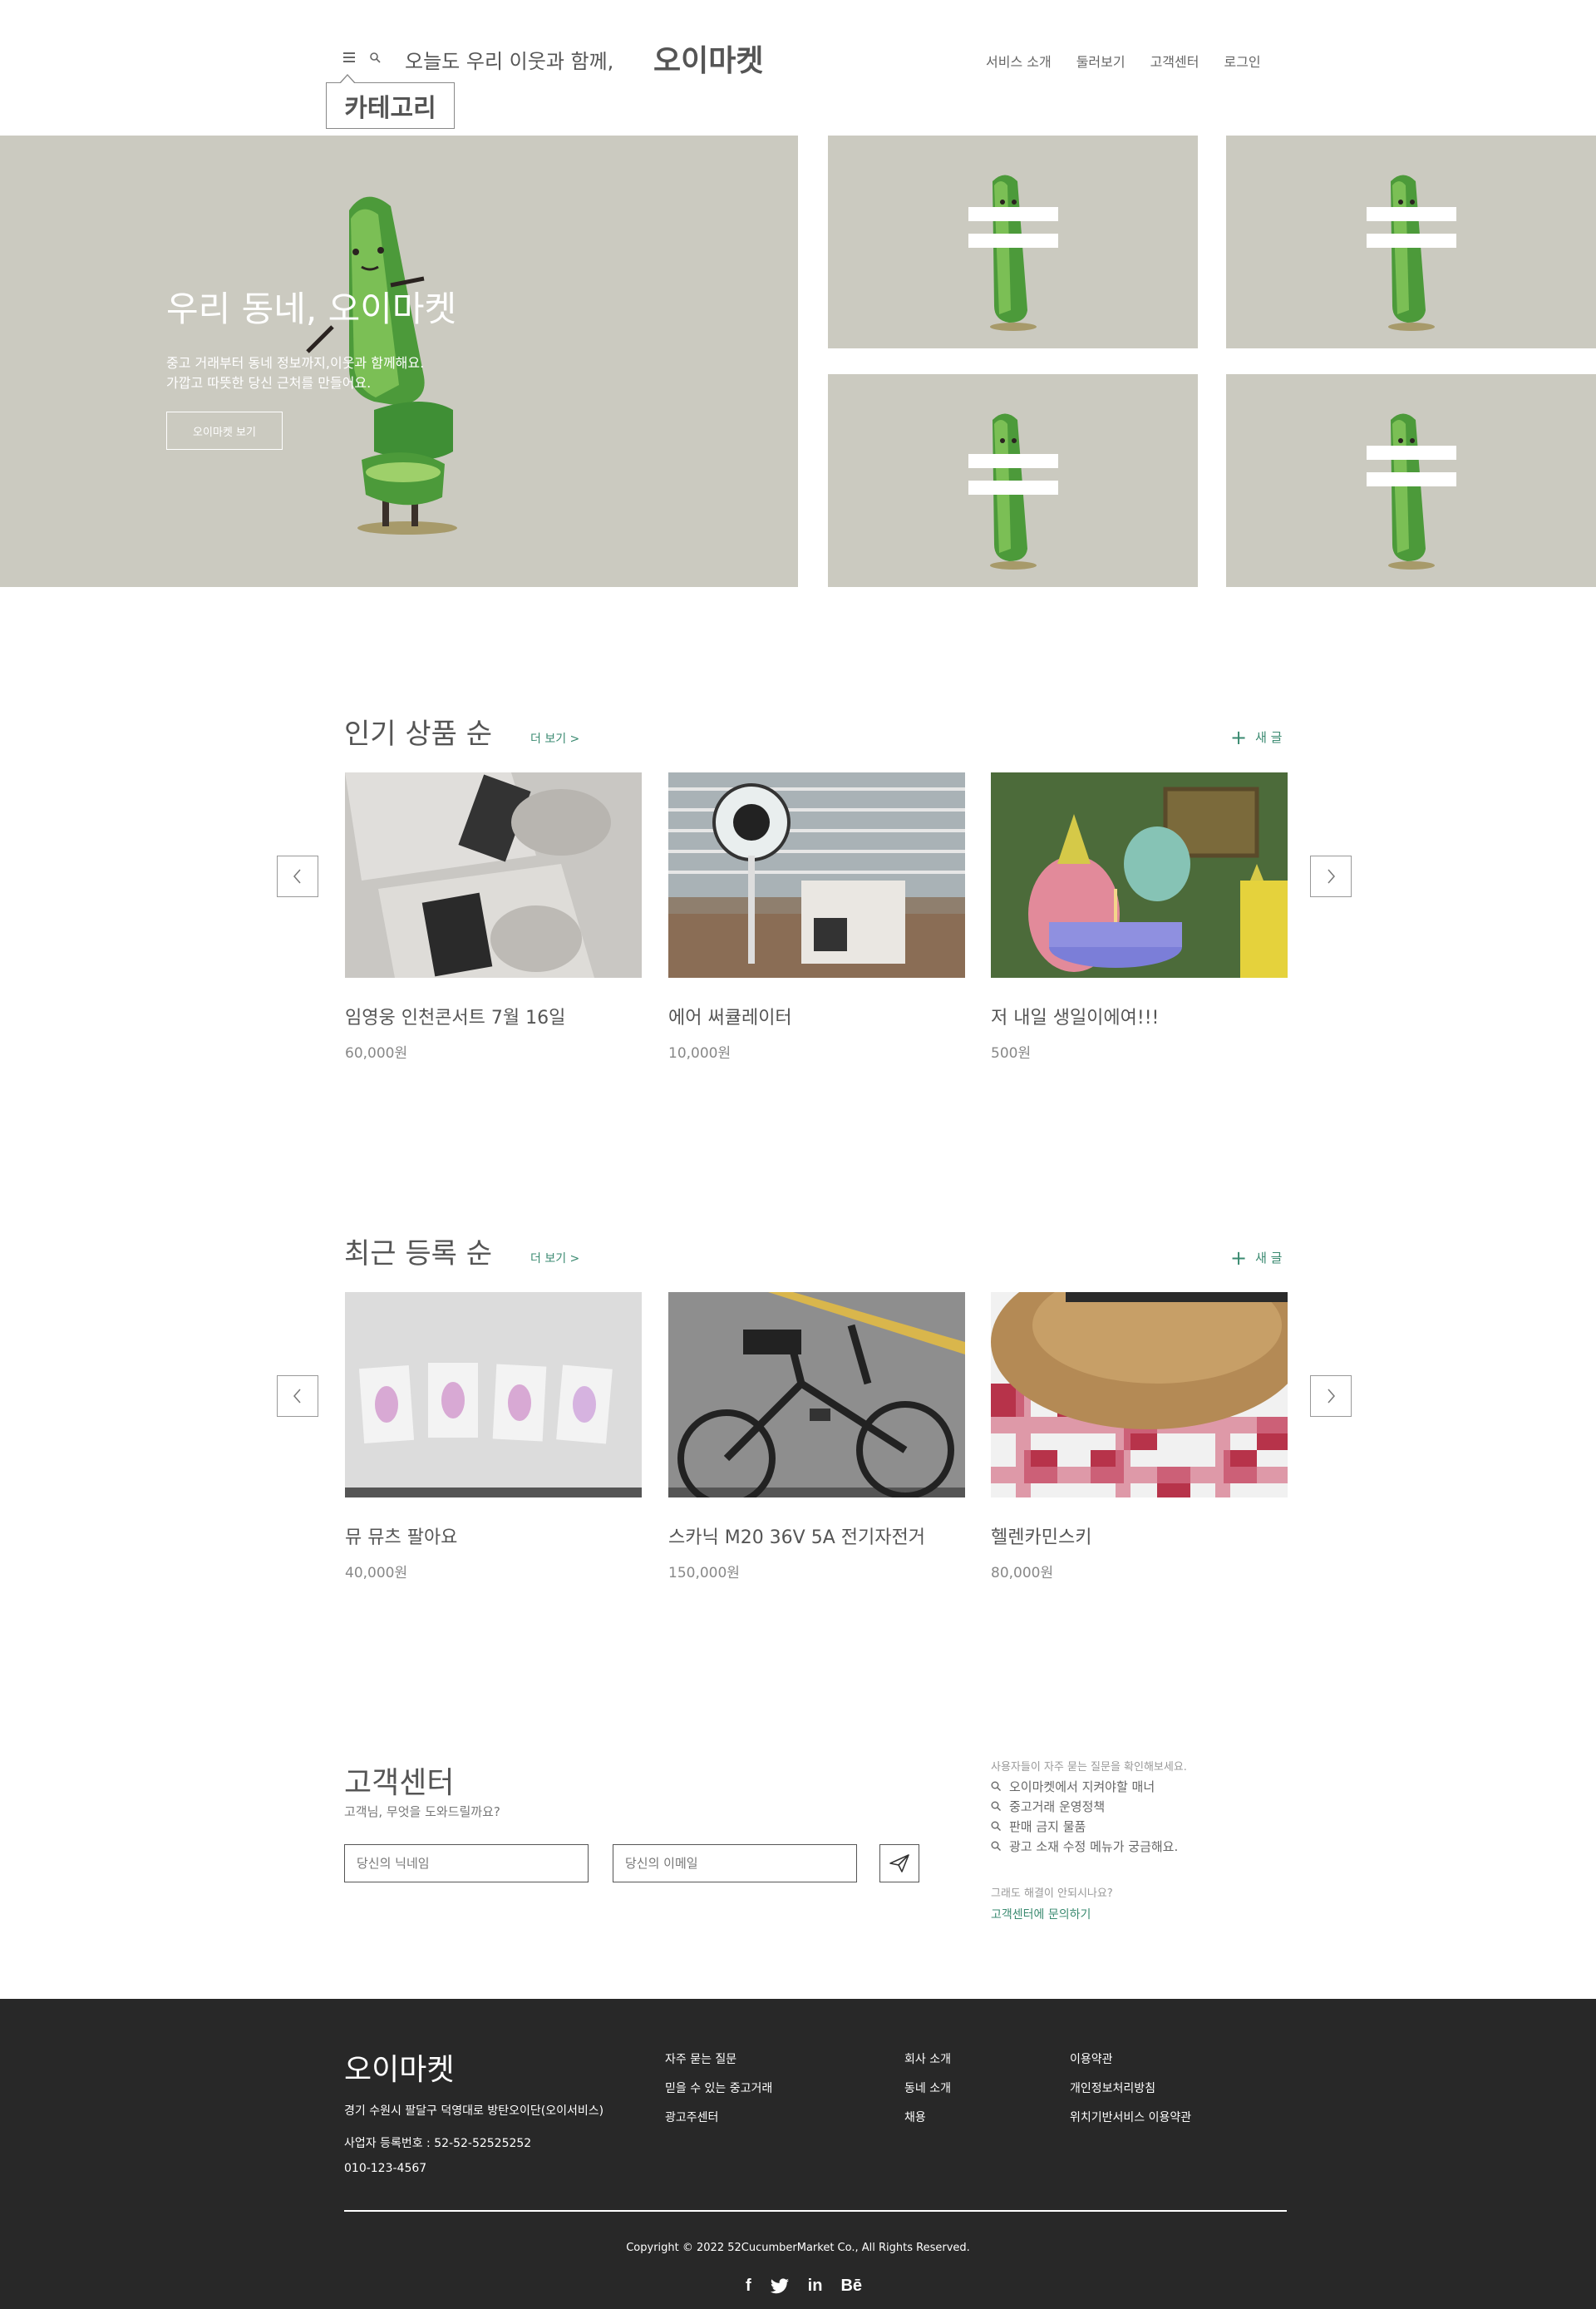  Describe the element at coordinates (1084, 1826) in the screenshot. I see `faq-item: 판매 금지 물품` at that location.